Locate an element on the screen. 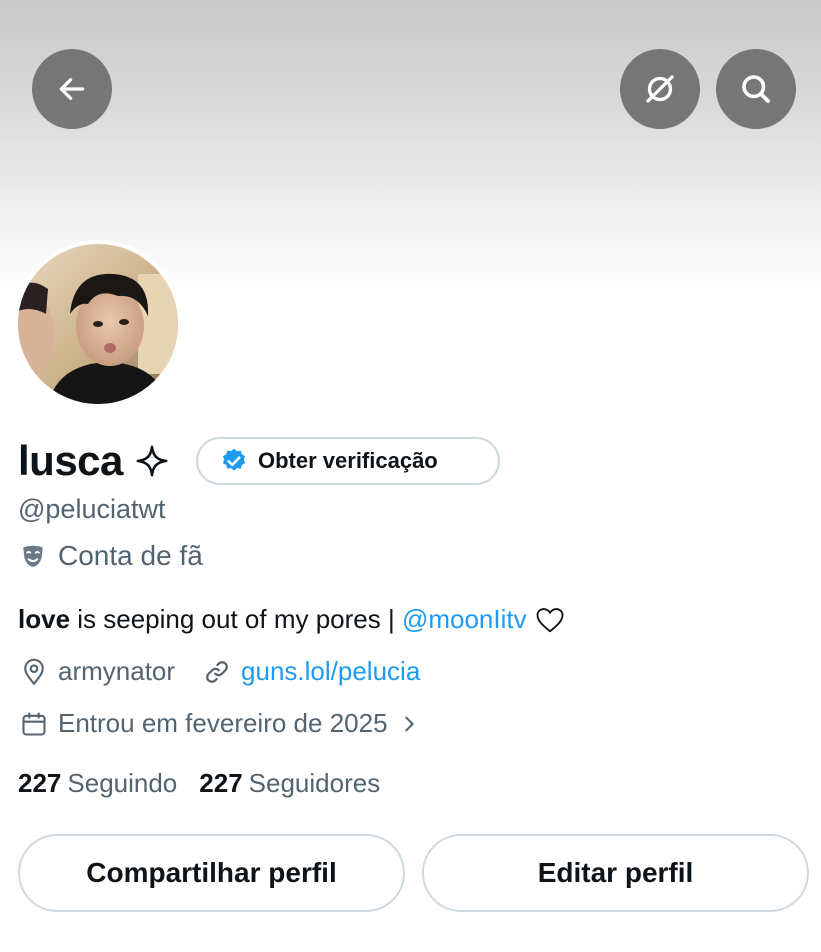 This screenshot has width=821, height=952. location: armynator is located at coordinates (97, 671).